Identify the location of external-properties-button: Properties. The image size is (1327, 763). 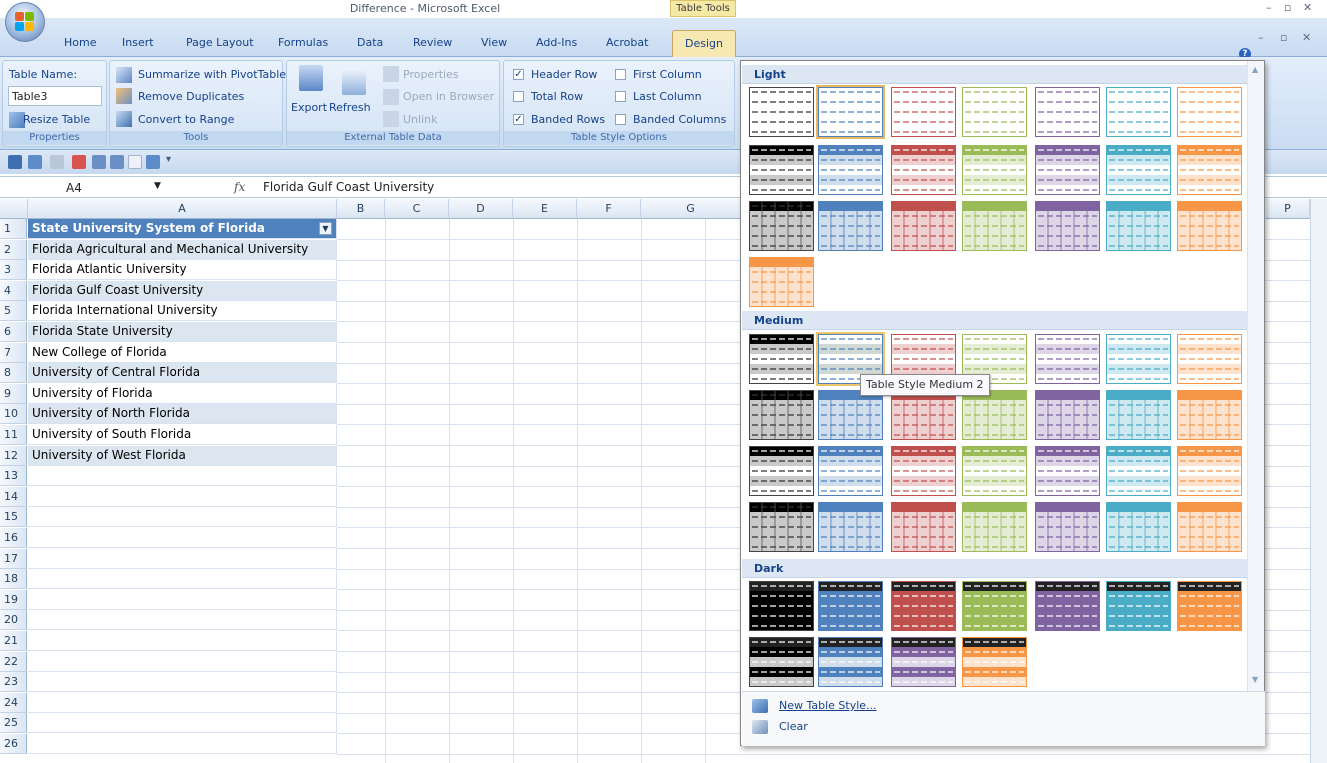
(431, 74).